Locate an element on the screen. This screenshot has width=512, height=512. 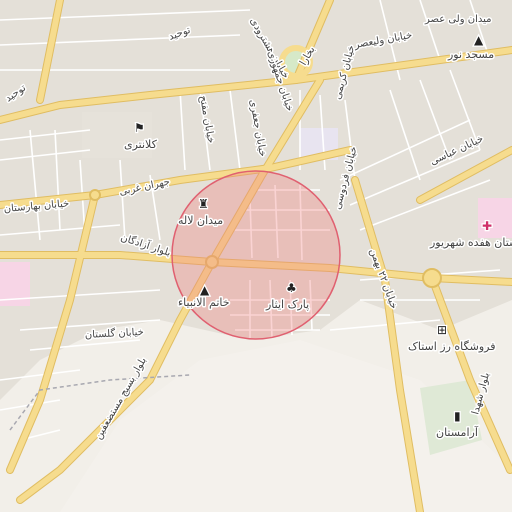
hospital-icon: ✚ is located at coordinates (487, 226).